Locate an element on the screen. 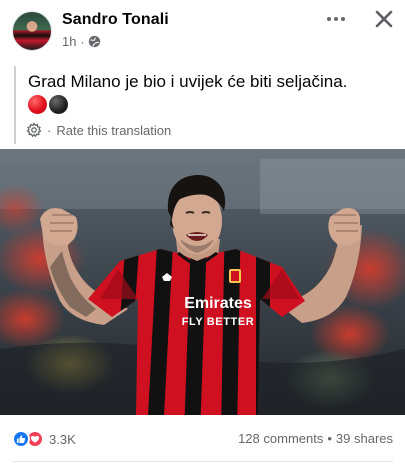 The height and width of the screenshot is (473, 405). author-name: Sandro Tonali is located at coordinates (115, 20).